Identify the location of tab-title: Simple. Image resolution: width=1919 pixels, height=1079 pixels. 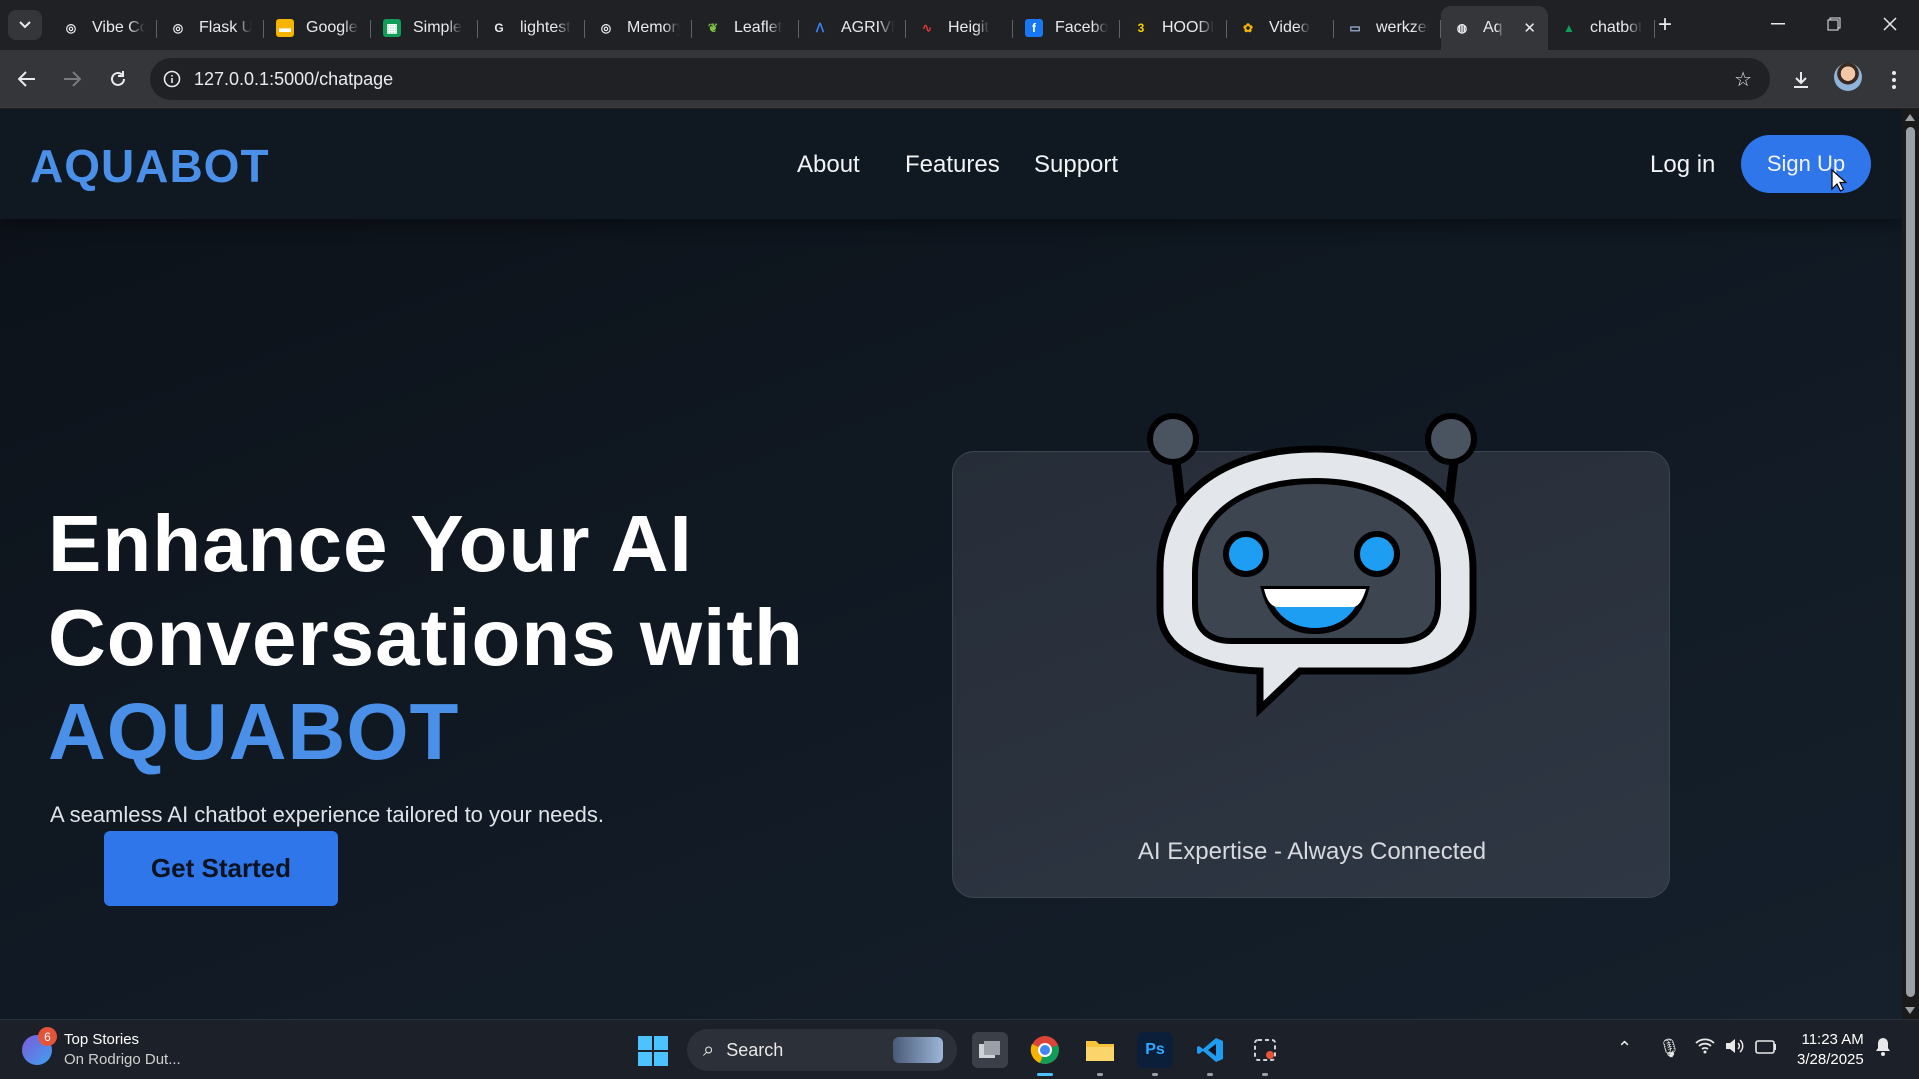
(437, 27).